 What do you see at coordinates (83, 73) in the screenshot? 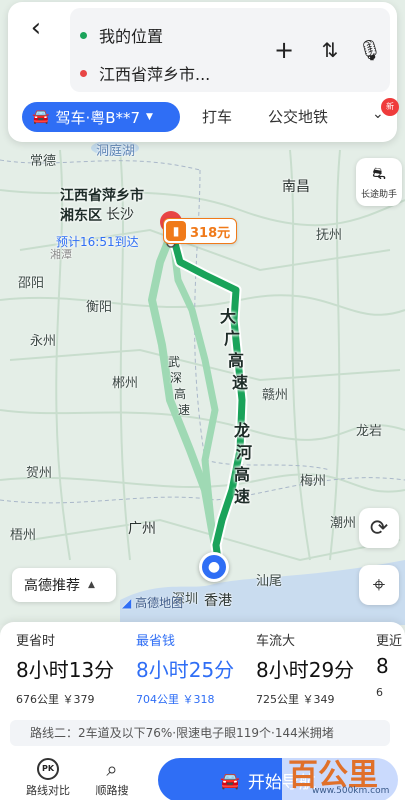
I see `destination-dot-icon` at bounding box center [83, 73].